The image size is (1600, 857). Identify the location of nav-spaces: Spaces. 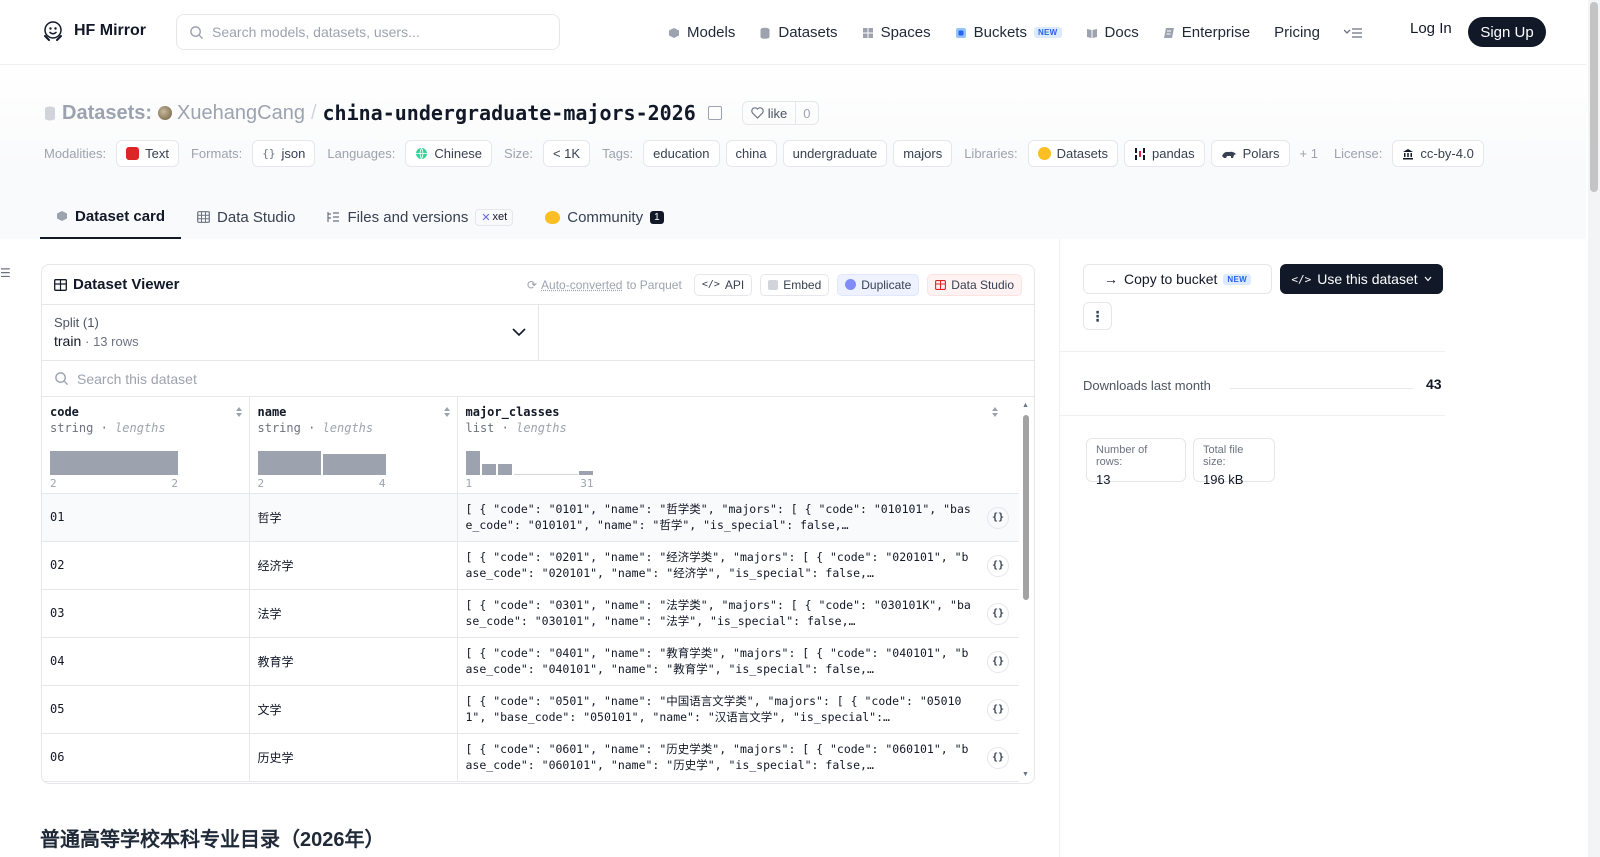
(896, 32).